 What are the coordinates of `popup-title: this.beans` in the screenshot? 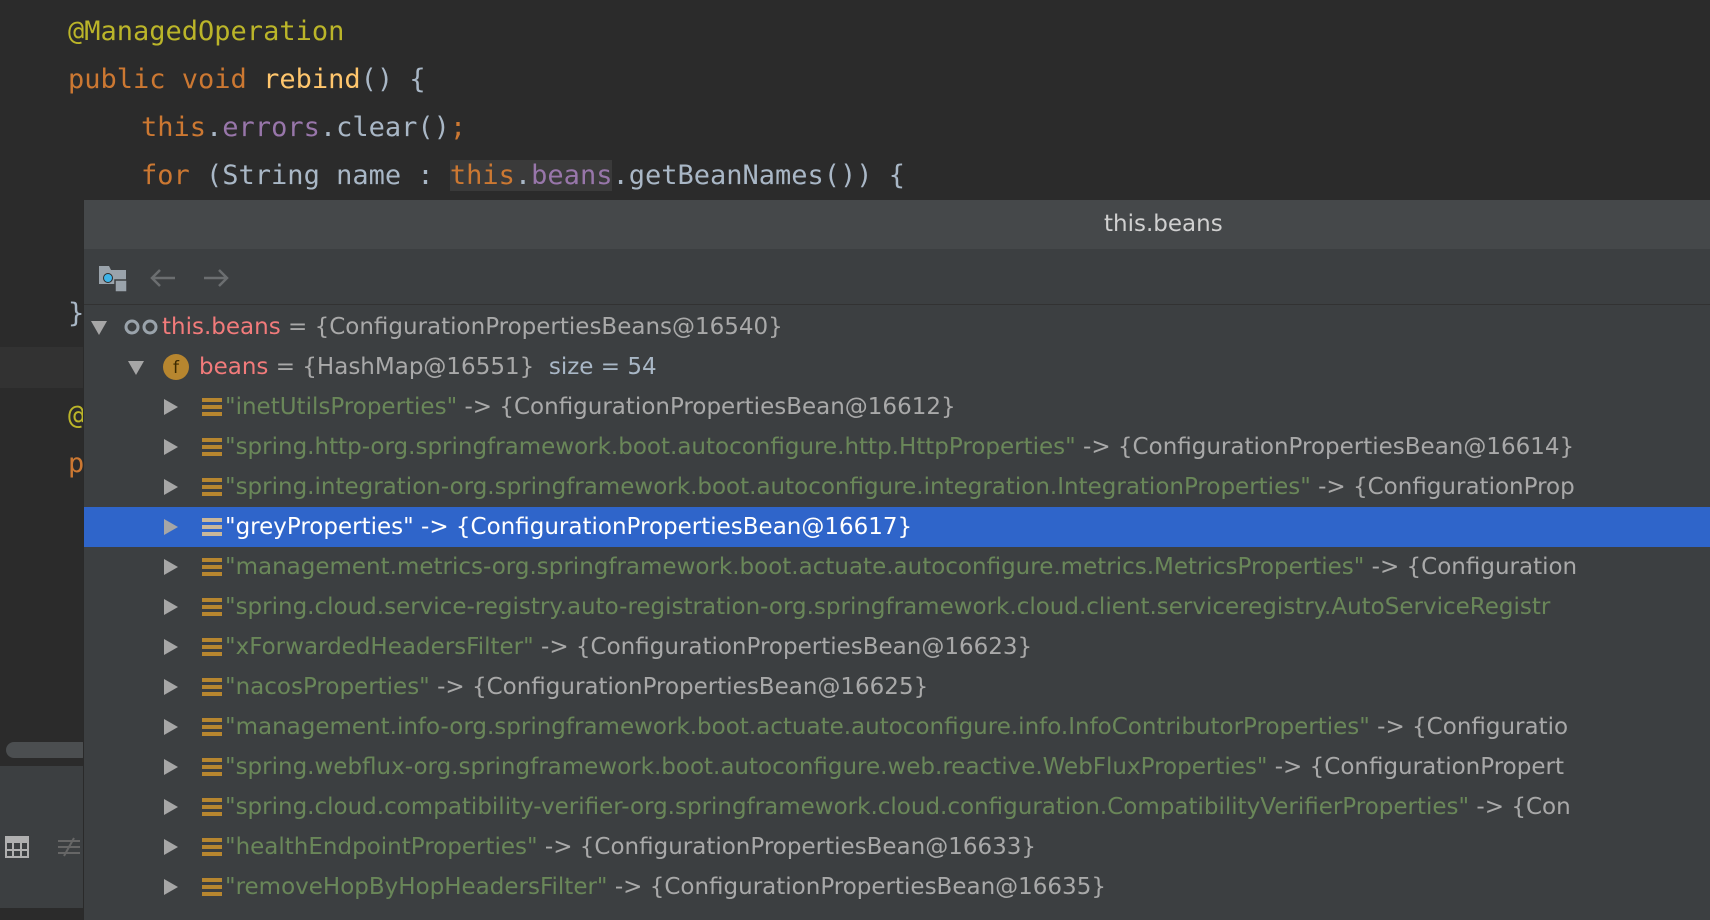 It's located at (897, 224).